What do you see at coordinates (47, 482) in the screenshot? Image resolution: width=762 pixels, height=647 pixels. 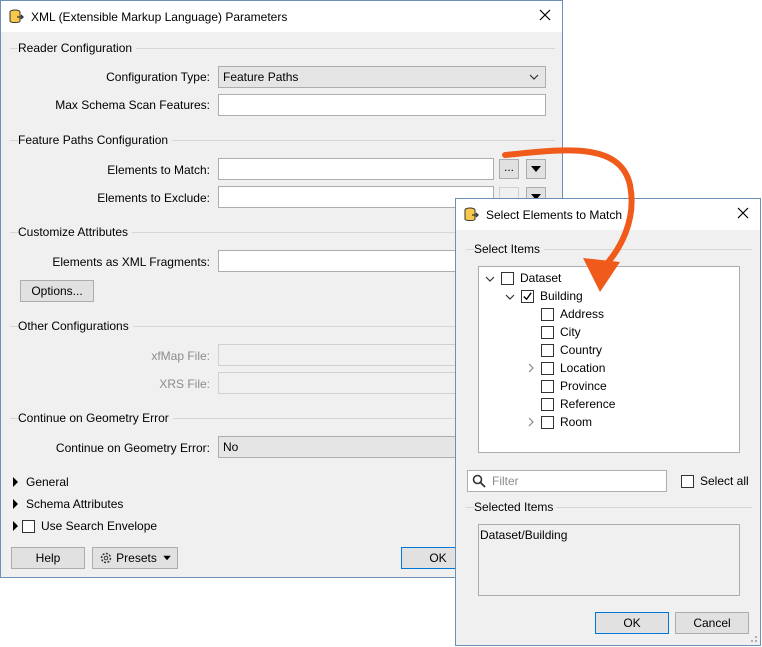 I see `general-label: General` at bounding box center [47, 482].